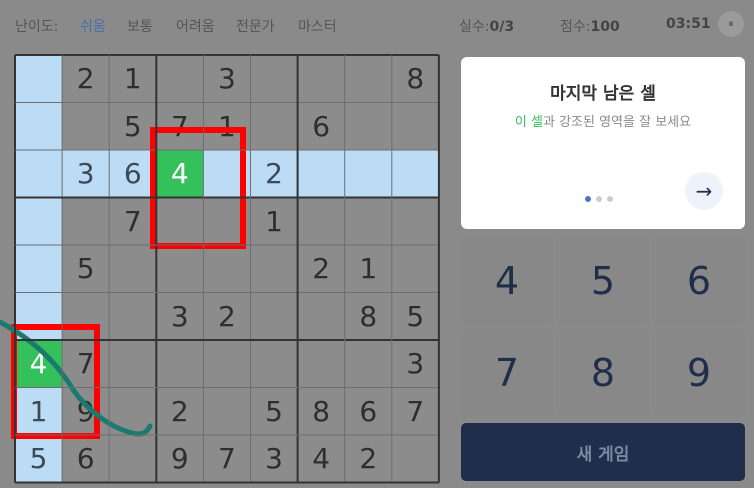 The width and height of the screenshot is (754, 488). I want to click on score-counter: 점수:100, so click(590, 26).